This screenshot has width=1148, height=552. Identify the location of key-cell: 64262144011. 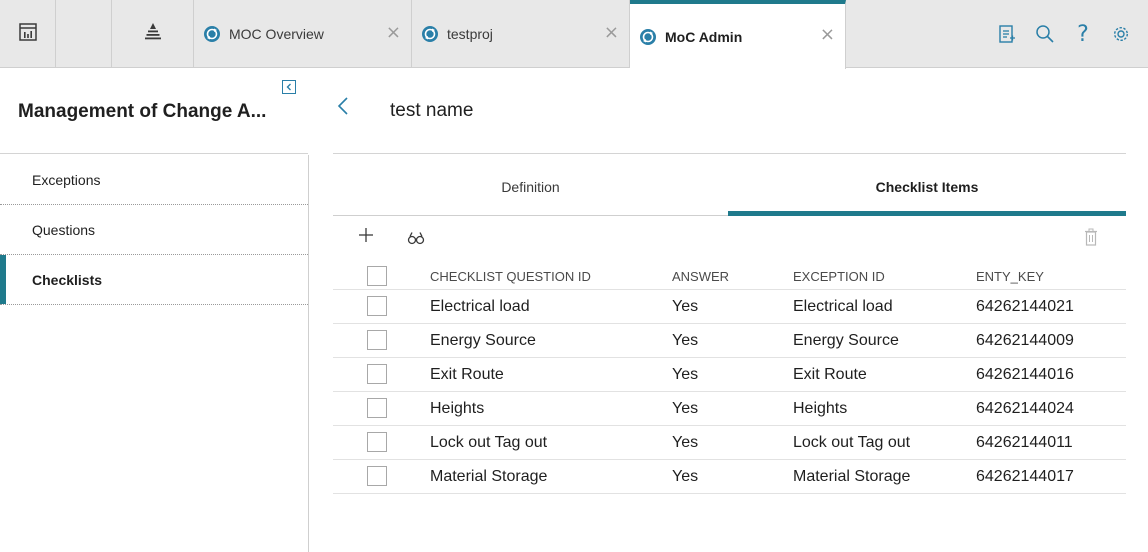
(1024, 442).